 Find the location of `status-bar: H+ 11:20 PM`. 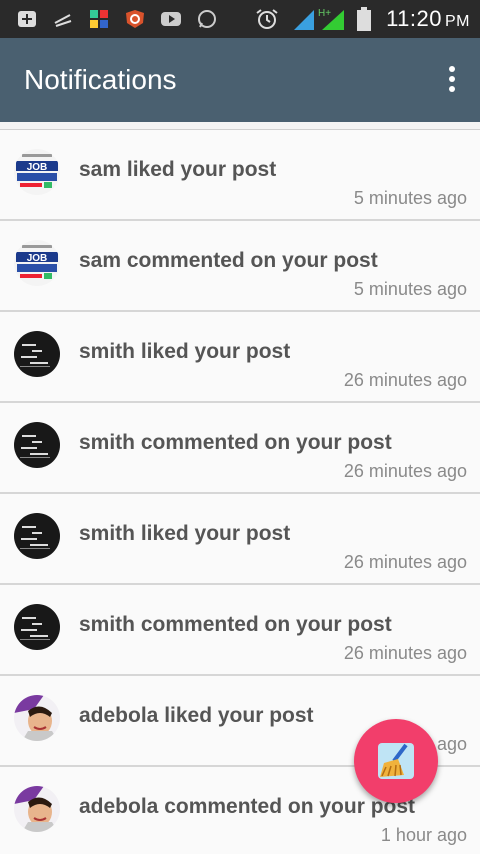

status-bar: H+ 11:20 PM is located at coordinates (240, 19).